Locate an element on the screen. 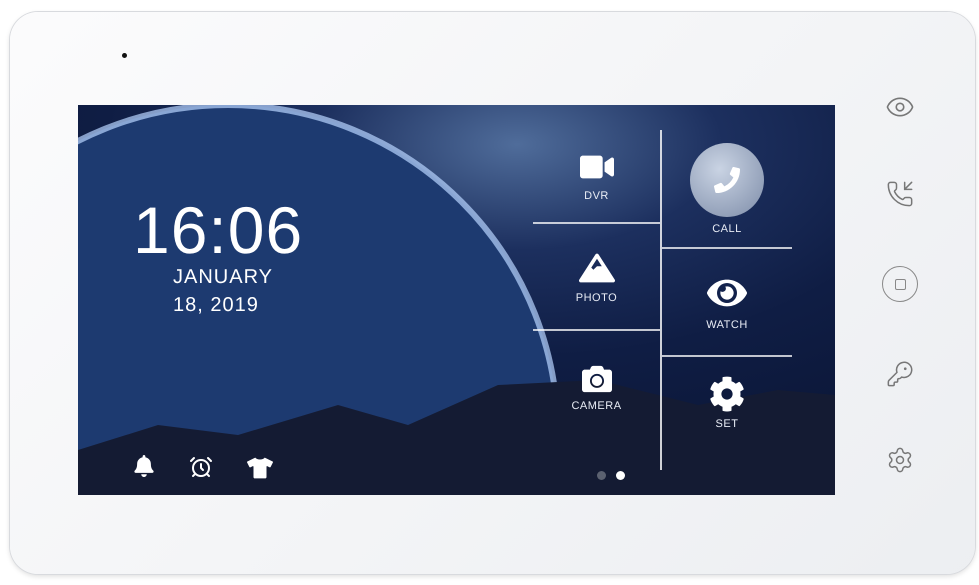 Image resolution: width=979 pixels, height=585 pixels. menu-tile: SET is located at coordinates (727, 403).